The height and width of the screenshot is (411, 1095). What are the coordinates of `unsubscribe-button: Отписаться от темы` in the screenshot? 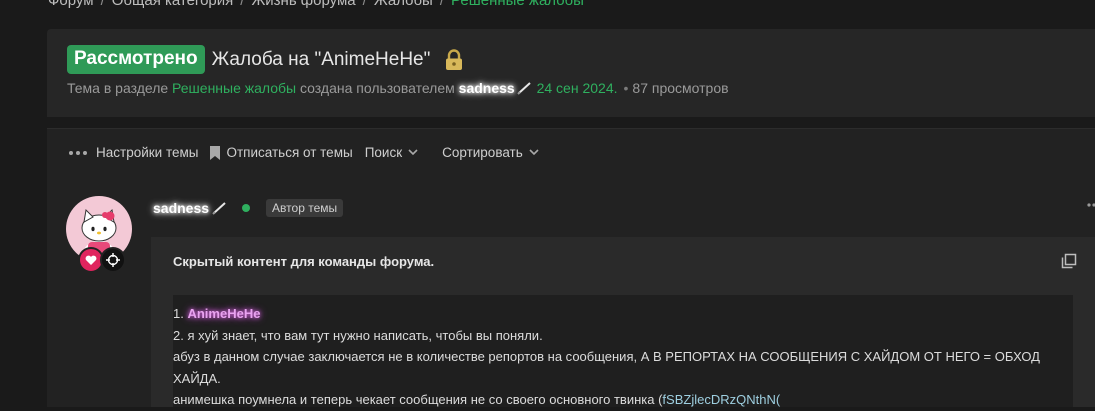 It's located at (281, 152).